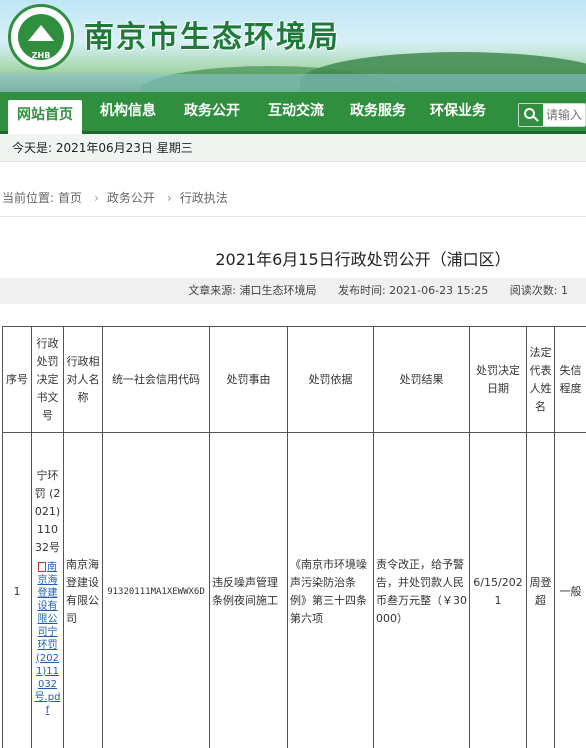  I want to click on cell-legal-rep: 周登超, so click(540, 590).